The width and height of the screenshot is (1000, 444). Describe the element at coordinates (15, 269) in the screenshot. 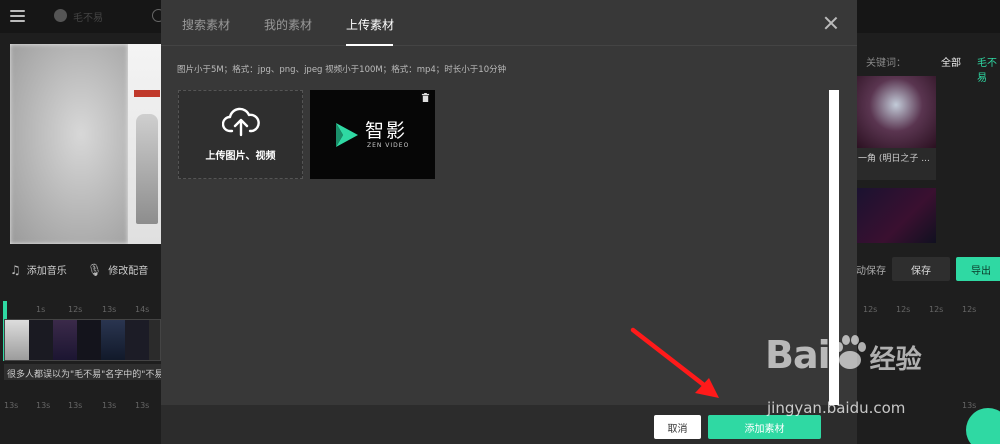

I see `music-note-icon: ♫` at that location.